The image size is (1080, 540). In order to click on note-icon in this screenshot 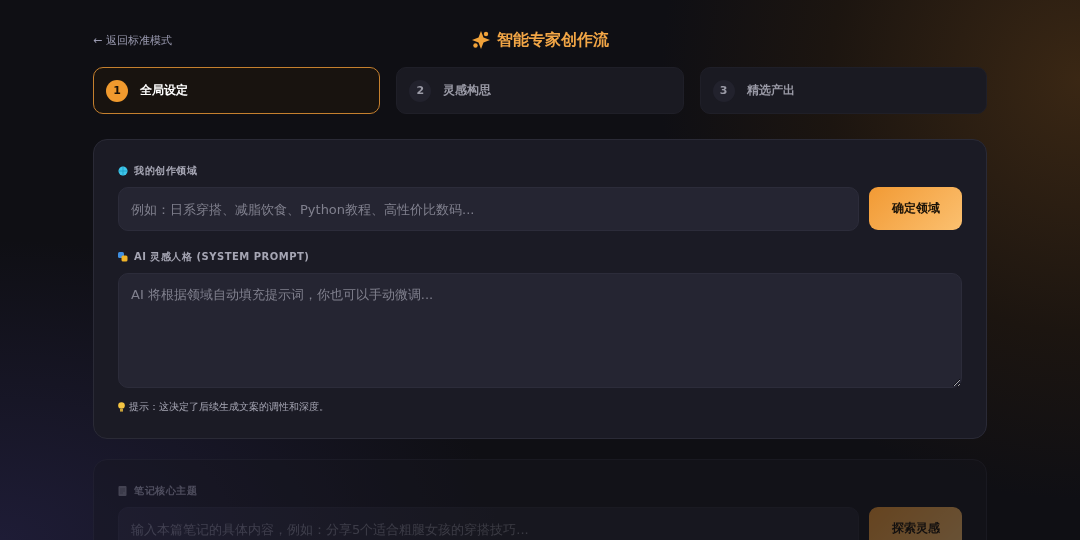, I will do `click(123, 491)`.